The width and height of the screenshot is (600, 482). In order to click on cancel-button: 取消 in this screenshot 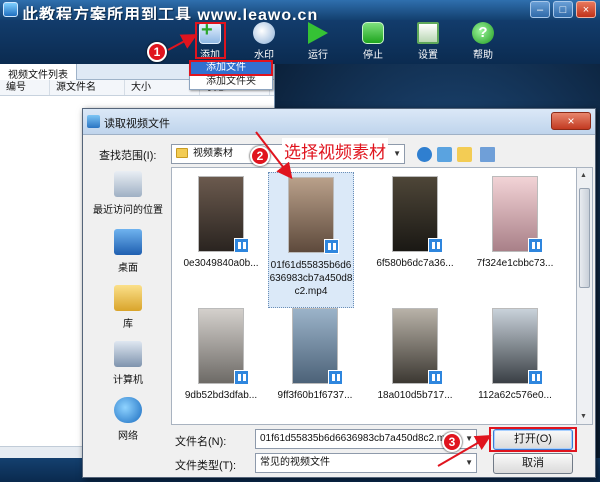, I will do `click(533, 463)`.